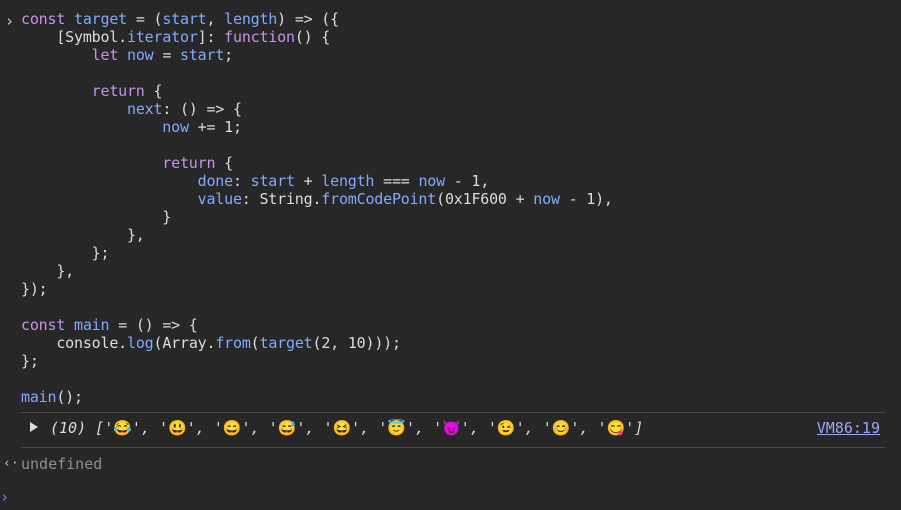  What do you see at coordinates (450, 498) in the screenshot?
I see `console-input-prompt: ›` at bounding box center [450, 498].